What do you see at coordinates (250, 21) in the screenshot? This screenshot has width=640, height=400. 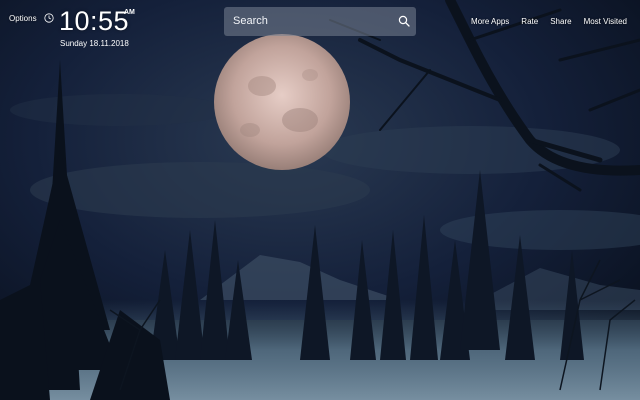 I see `search-placeholder: Search` at bounding box center [250, 21].